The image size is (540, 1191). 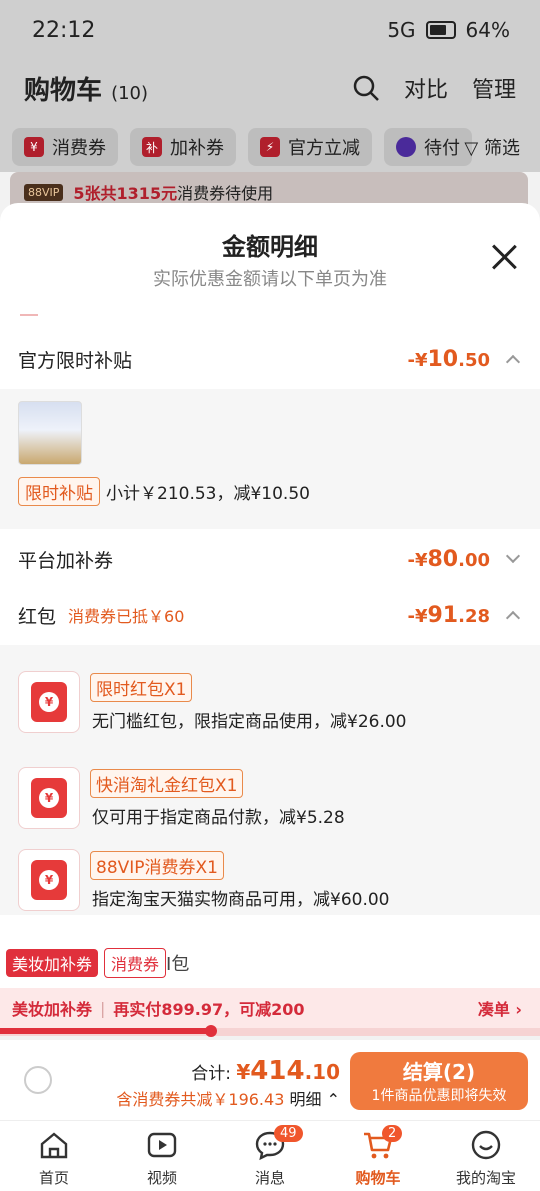 What do you see at coordinates (270, 279) in the screenshot?
I see `sheet-subtitle: 实际优惠金额请以下单页为准` at bounding box center [270, 279].